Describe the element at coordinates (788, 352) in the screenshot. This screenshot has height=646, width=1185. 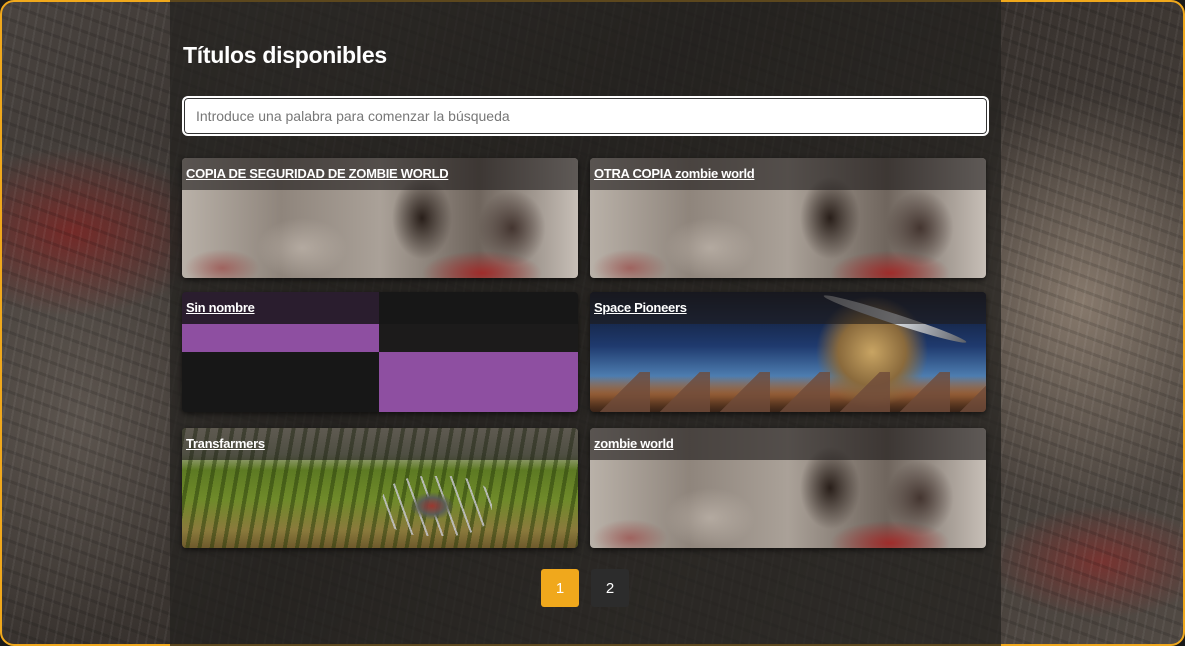
I see `title-card: Space Pioneers` at that location.